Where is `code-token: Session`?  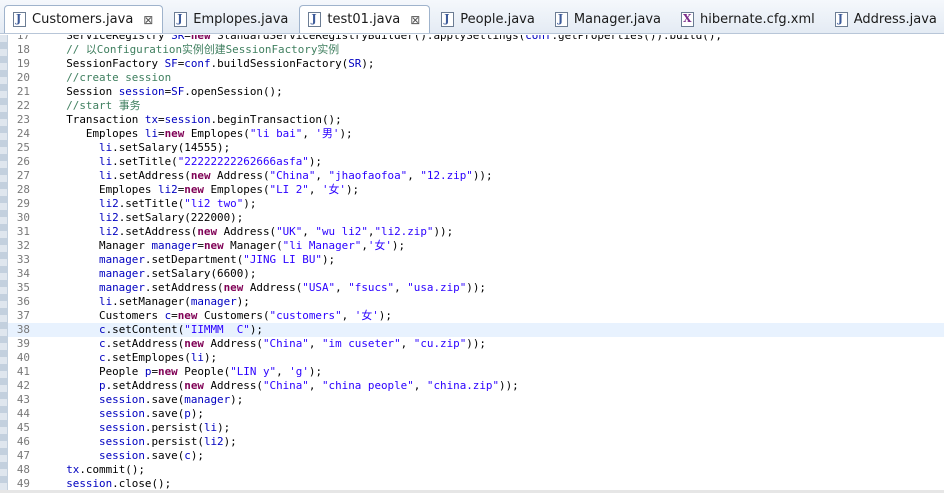
code-token: Session is located at coordinates (92, 91).